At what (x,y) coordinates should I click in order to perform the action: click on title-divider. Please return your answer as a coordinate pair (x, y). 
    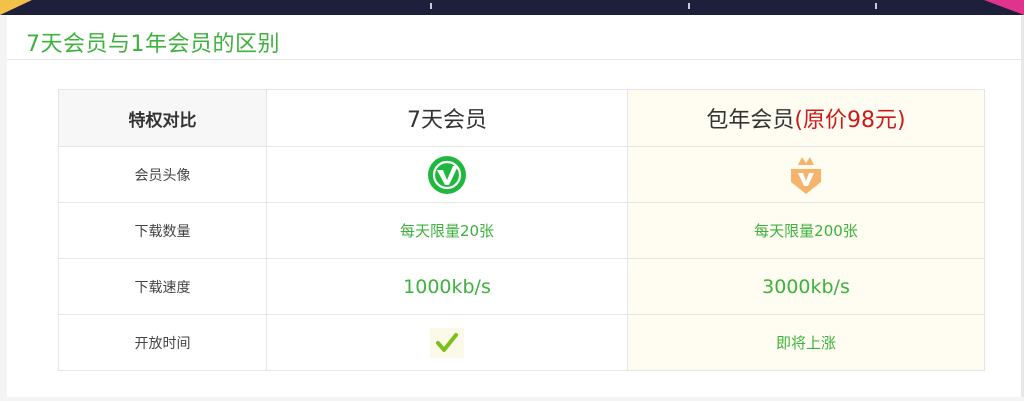
    Looking at the image, I should click on (515, 59).